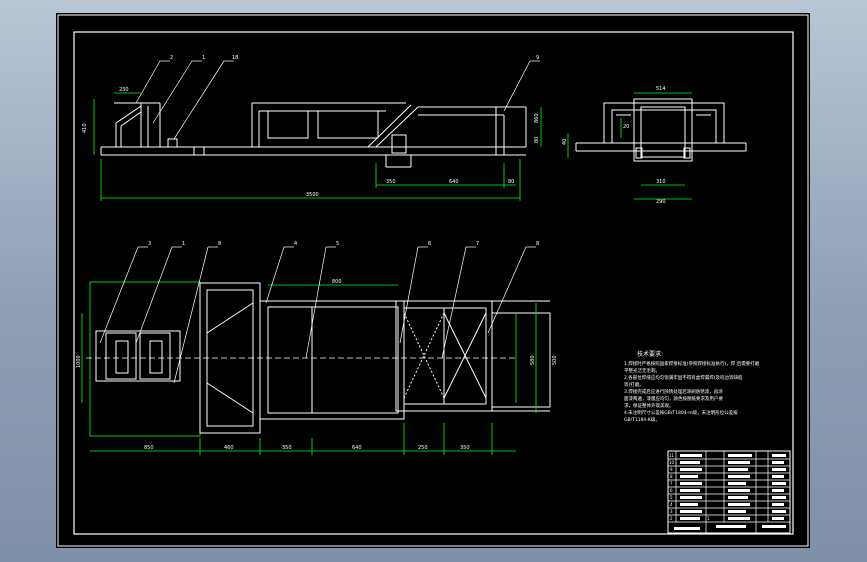 This screenshot has height=562, width=867. Describe the element at coordinates (171, 58) in the screenshot. I see `balloon-label: 2` at that location.